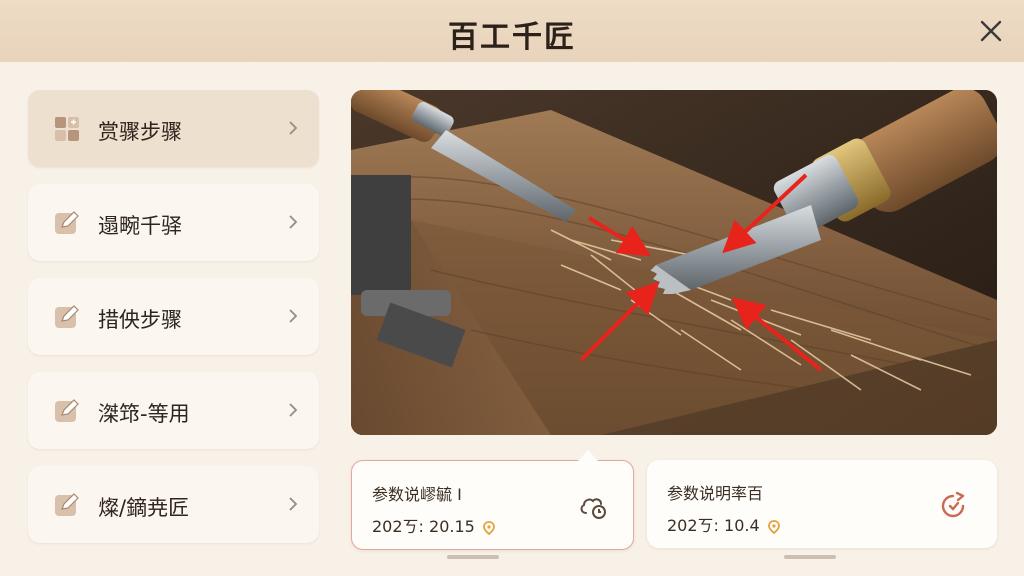 This screenshot has height=576, width=1024. What do you see at coordinates (588, 455) in the screenshot?
I see `card-pointer` at bounding box center [588, 455].